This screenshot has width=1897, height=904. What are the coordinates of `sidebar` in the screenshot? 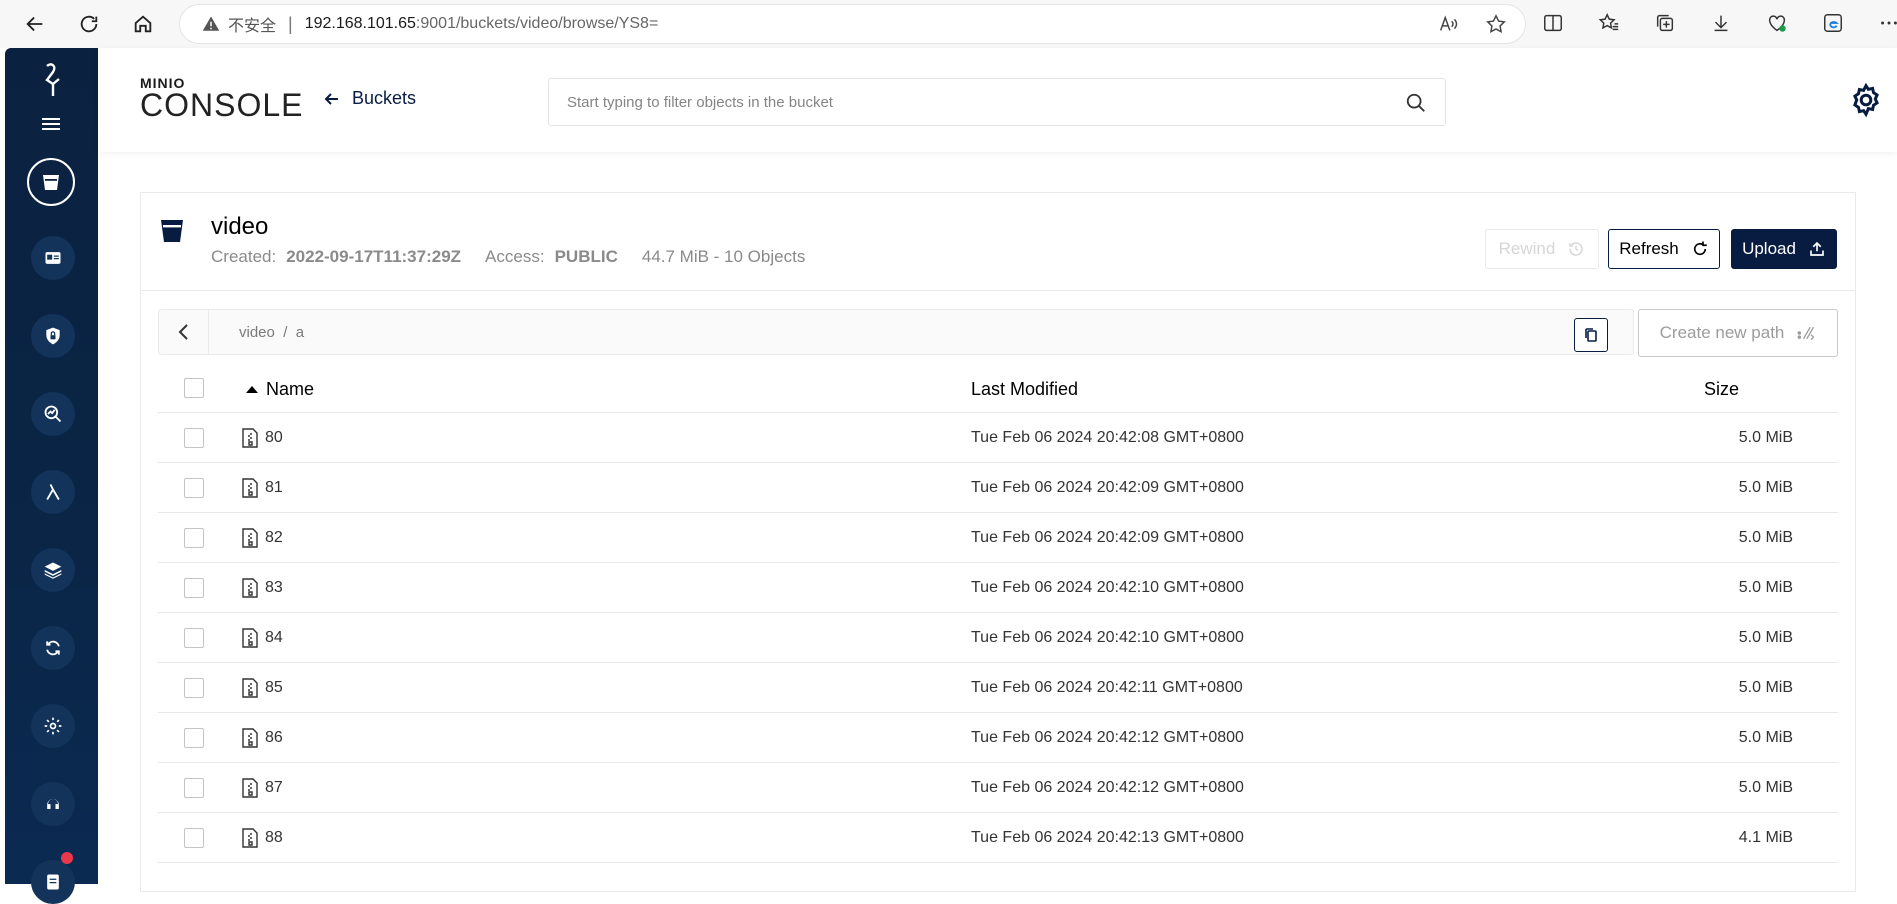 It's located at (51, 476).